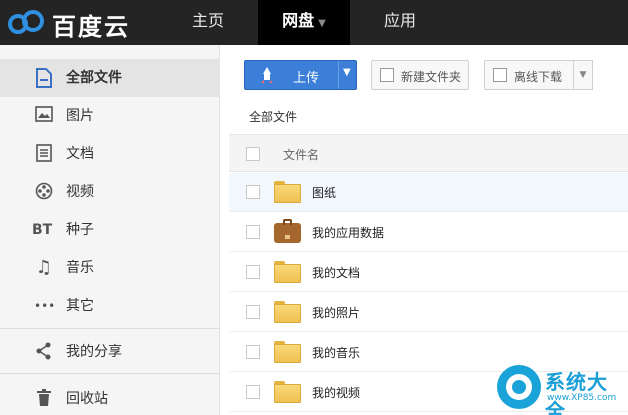 Image resolution: width=628 pixels, height=415 pixels. Describe the element at coordinates (538, 77) in the screenshot. I see `offline-download-label: 离线下载` at that location.